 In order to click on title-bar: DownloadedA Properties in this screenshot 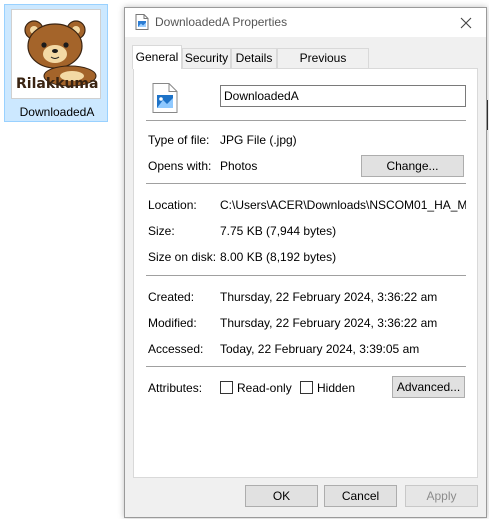, I will do `click(305, 22)`.